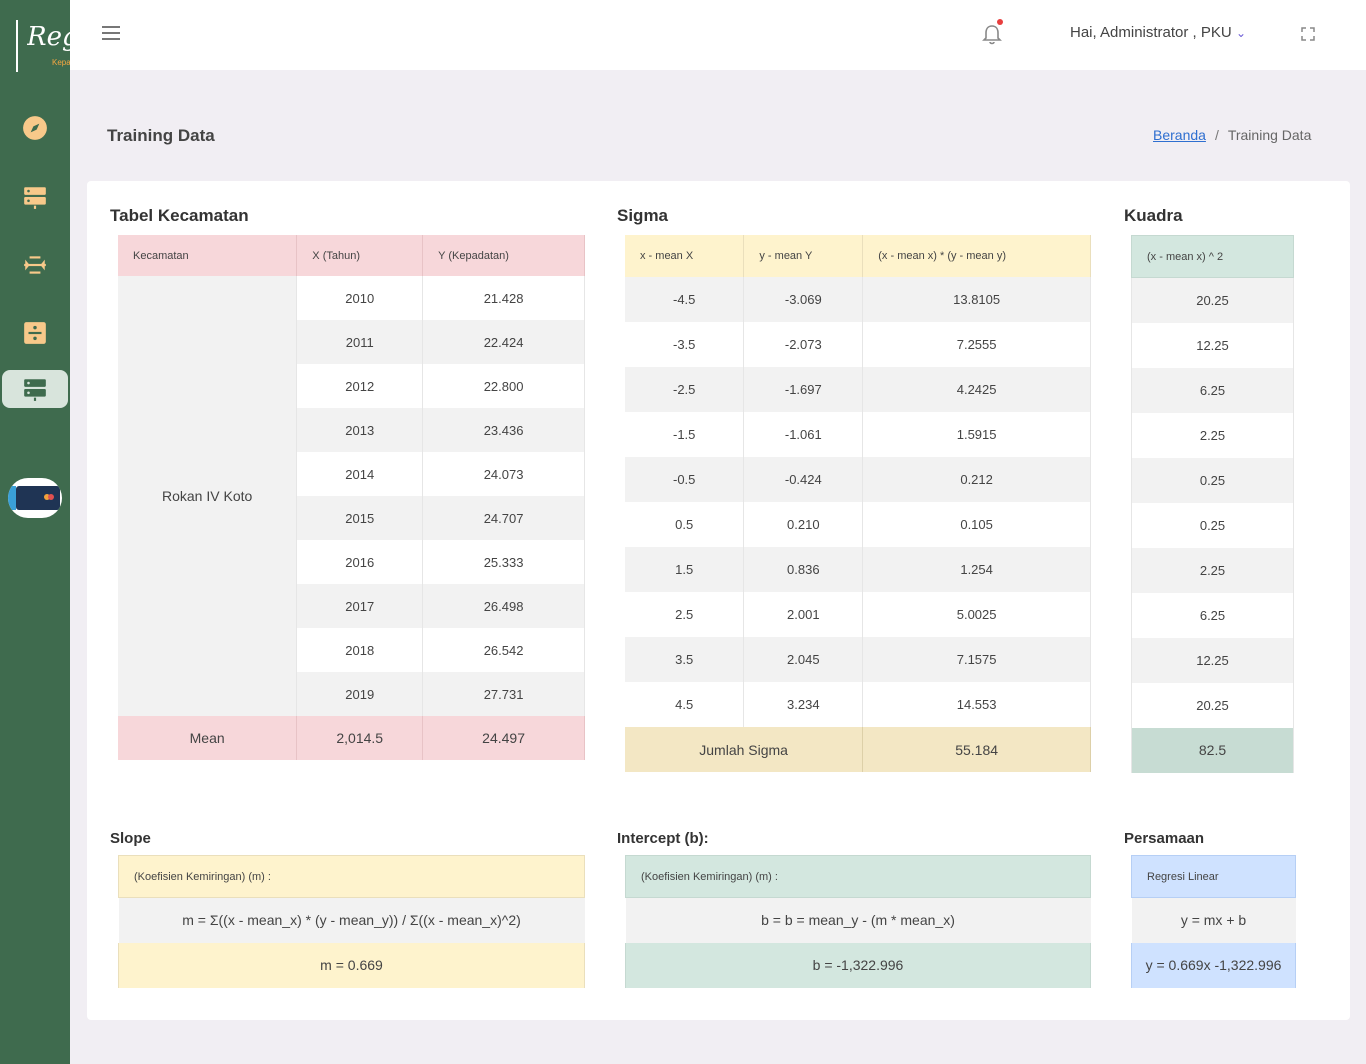  I want to click on dy-cell: 2.001, so click(803, 614).